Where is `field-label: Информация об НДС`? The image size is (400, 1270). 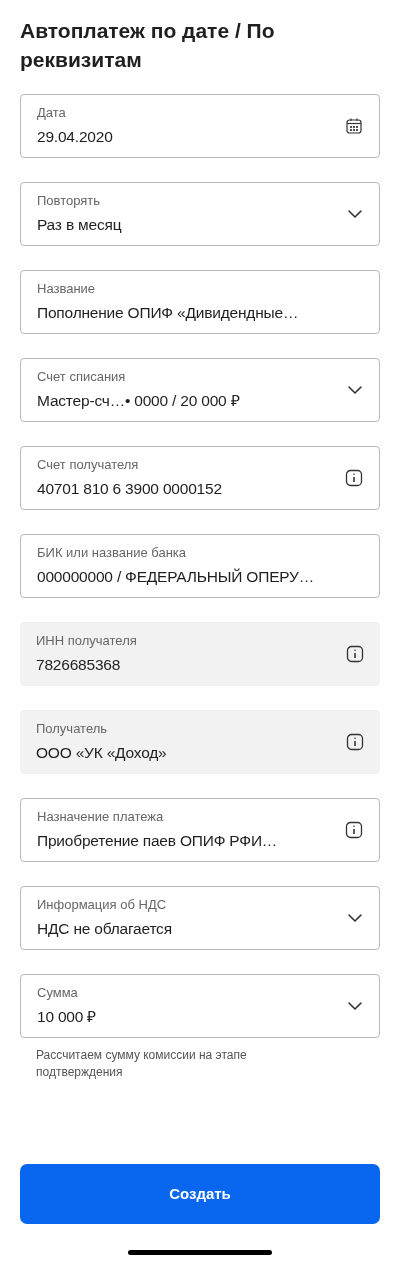
field-label: Информация об НДС is located at coordinates (102, 905).